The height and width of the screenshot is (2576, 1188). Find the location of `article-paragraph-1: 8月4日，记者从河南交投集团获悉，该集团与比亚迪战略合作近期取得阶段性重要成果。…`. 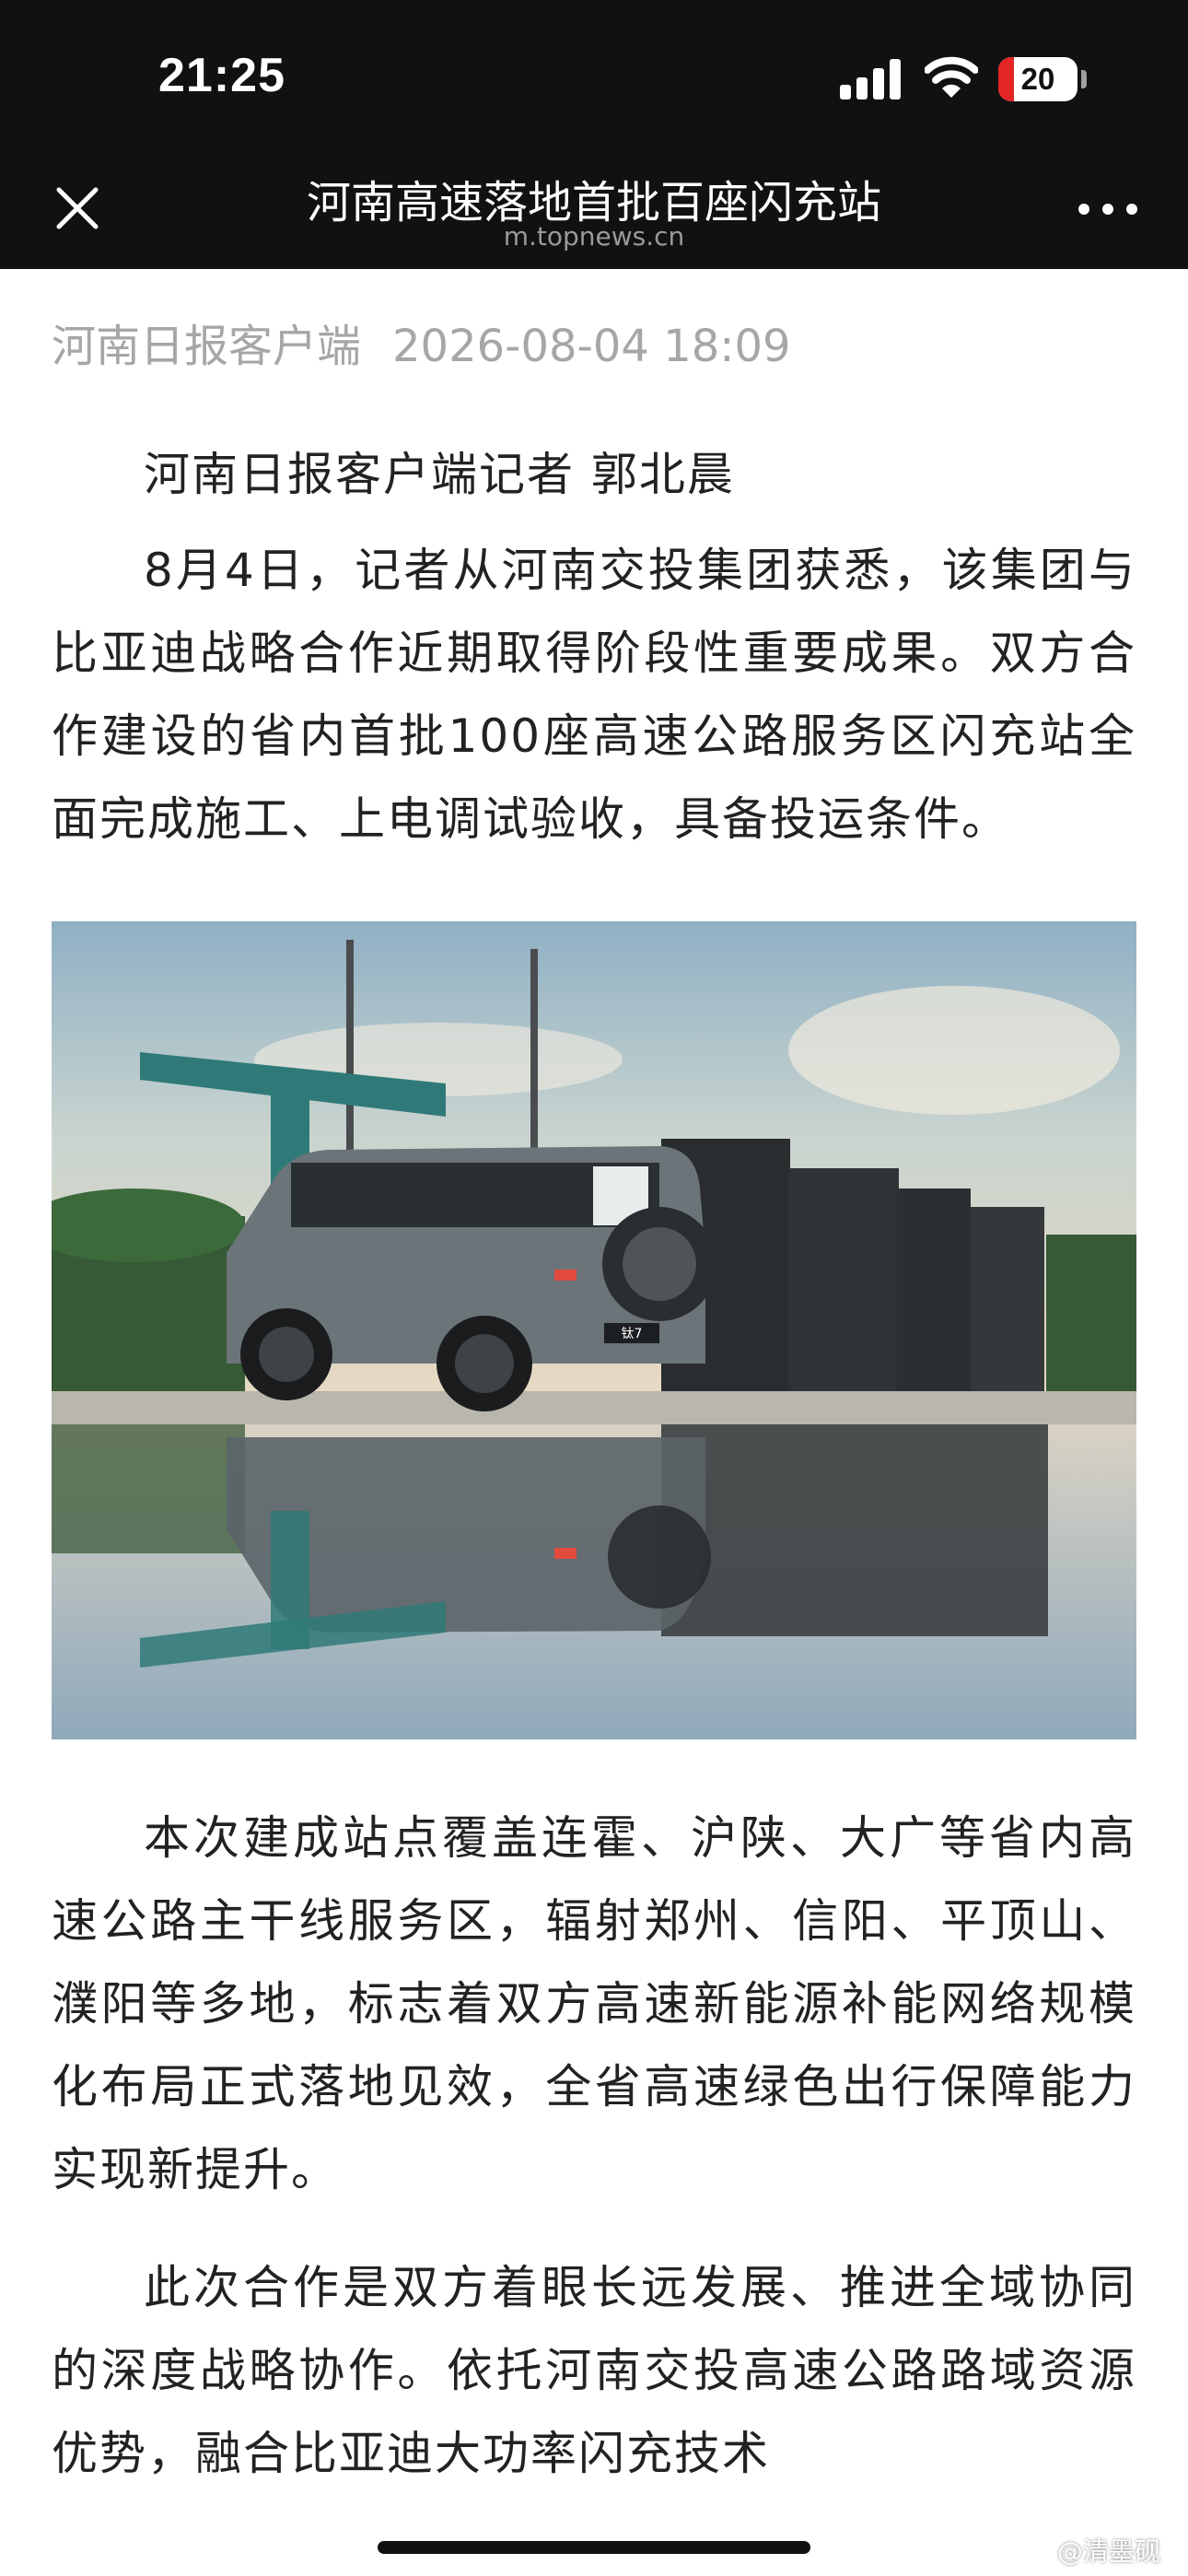

article-paragraph-1: 8月4日，记者从河南交投集团获悉，该集团与比亚迪战略合作近期取得阶段性重要成果。… is located at coordinates (594, 695).